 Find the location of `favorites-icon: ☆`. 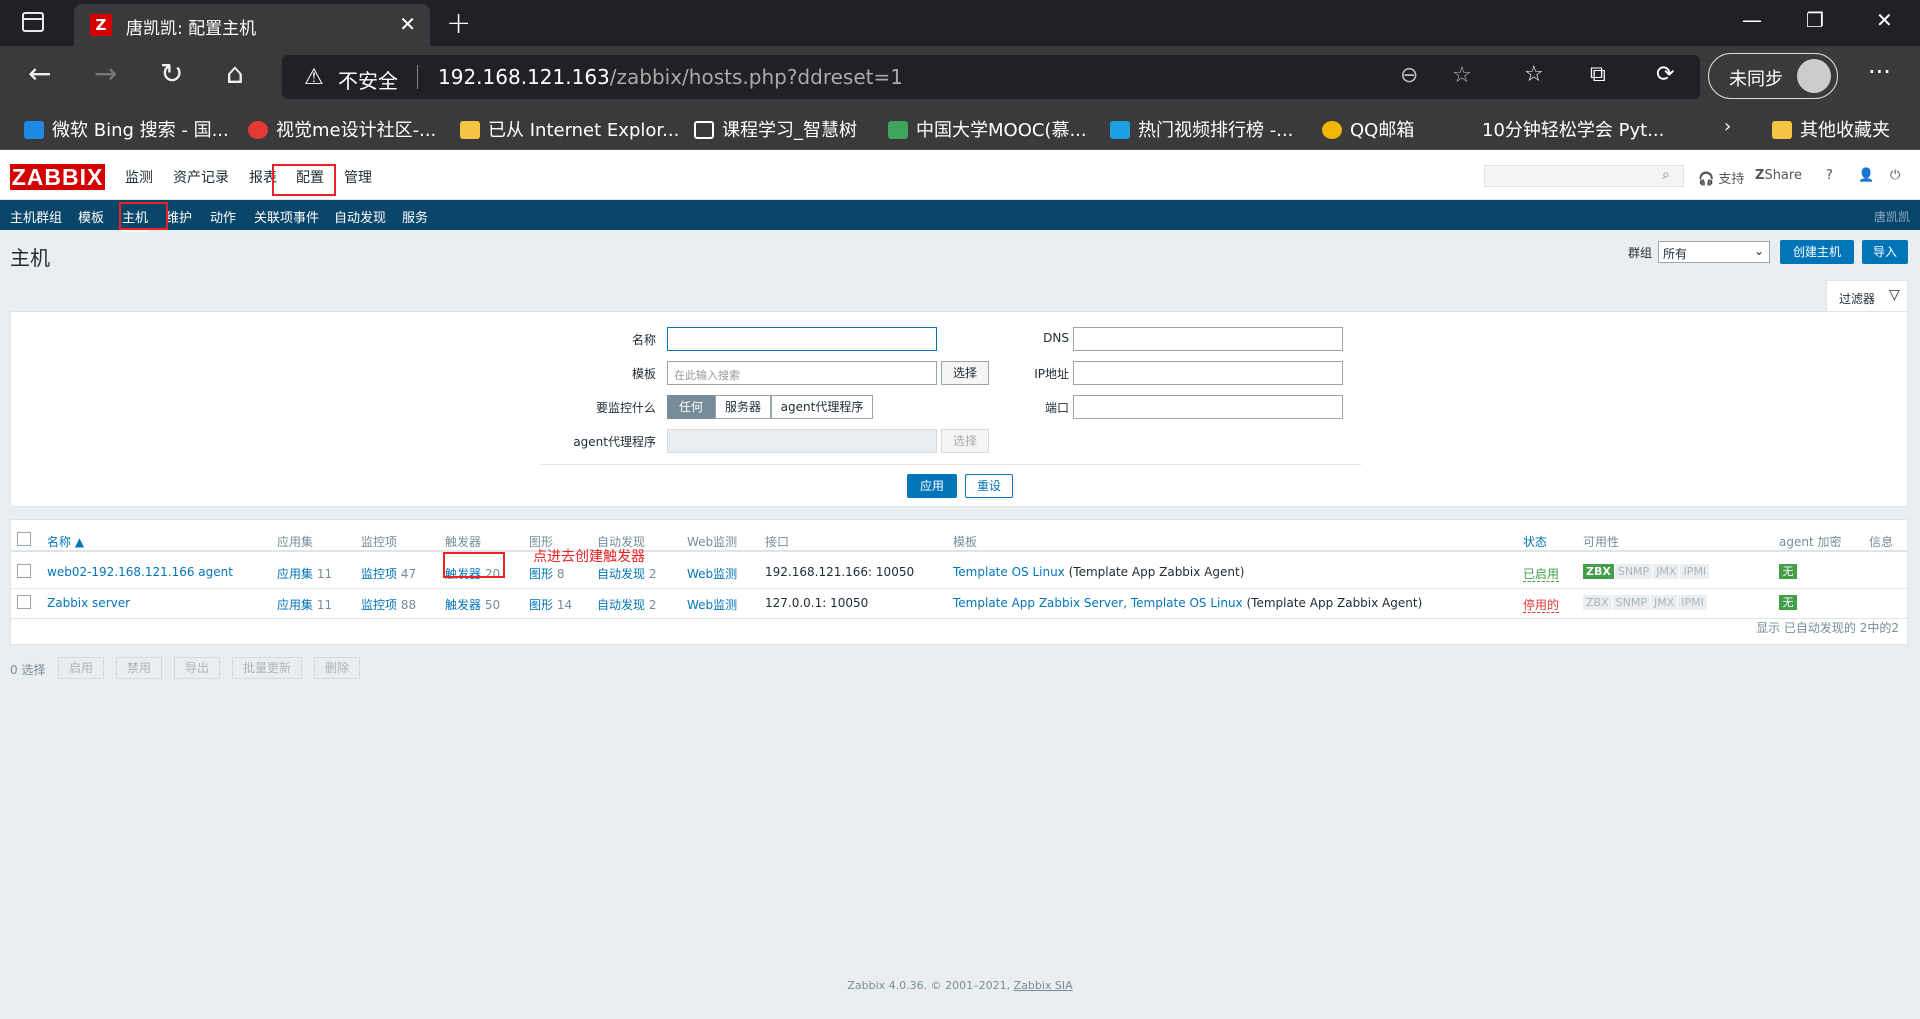

favorites-icon: ☆ is located at coordinates (1534, 74).